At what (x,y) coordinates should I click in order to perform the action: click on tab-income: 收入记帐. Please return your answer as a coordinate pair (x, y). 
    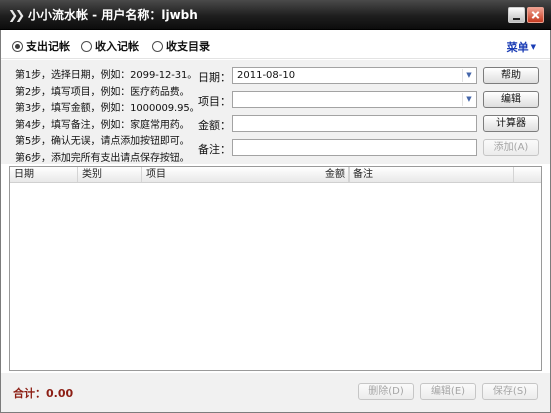
    Looking at the image, I should click on (110, 46).